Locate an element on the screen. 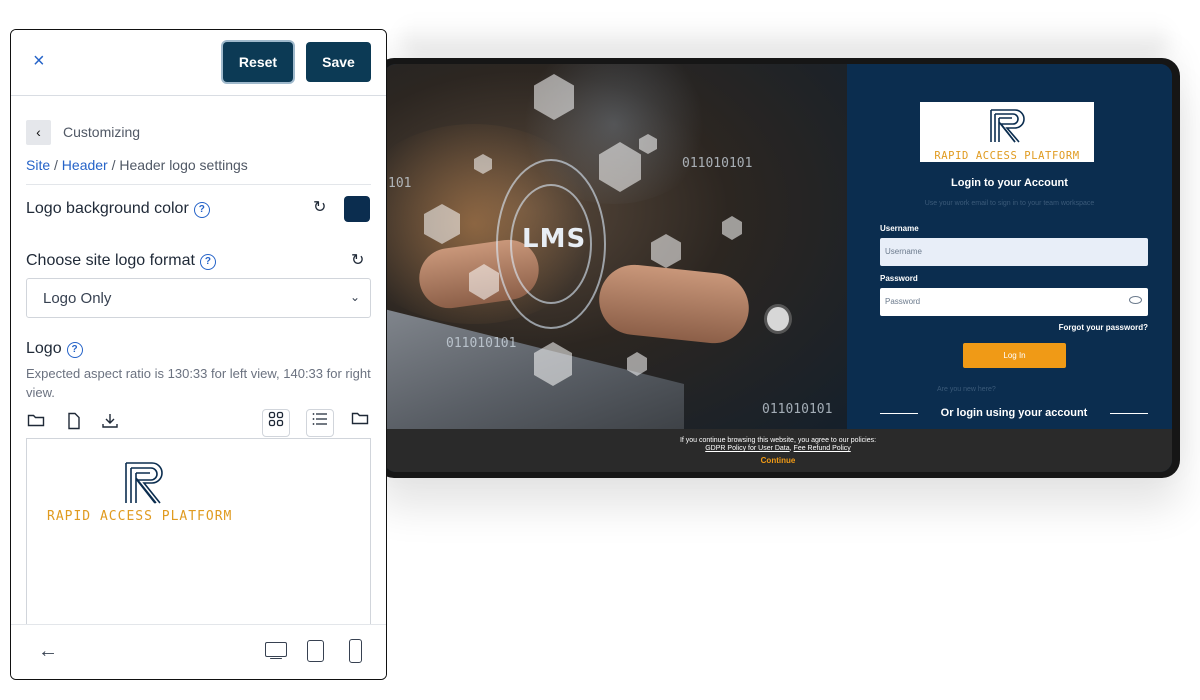 The width and height of the screenshot is (1200, 700). desktop-stand-icon is located at coordinates (276, 658).